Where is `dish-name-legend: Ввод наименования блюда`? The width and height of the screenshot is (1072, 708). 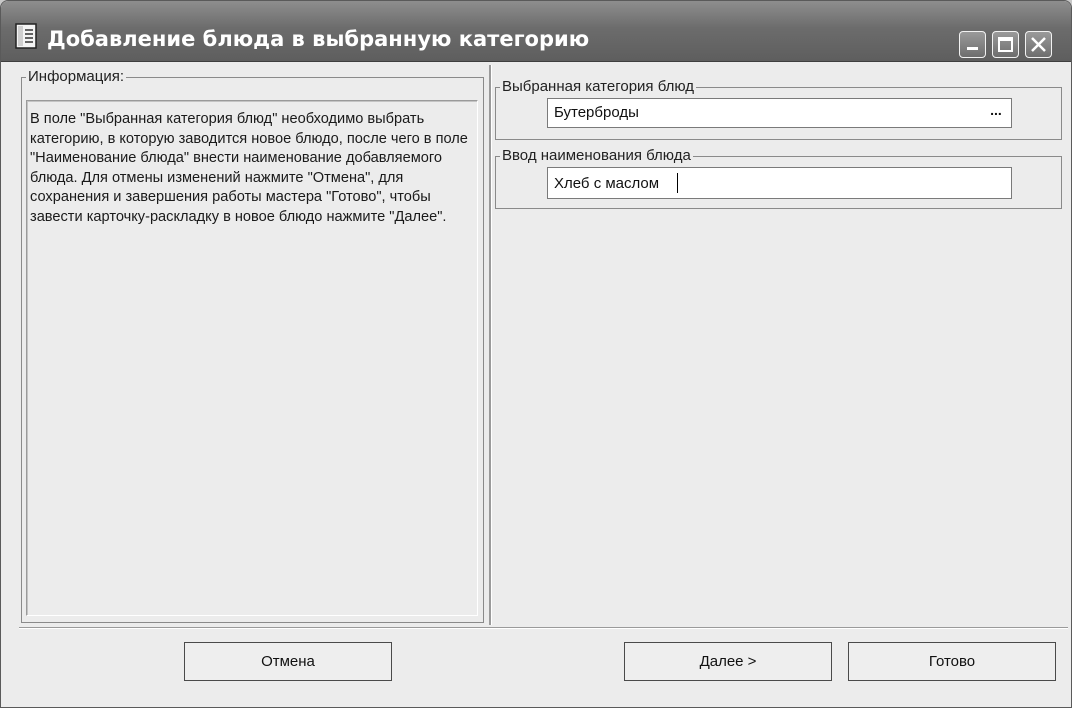 dish-name-legend: Ввод наименования блюда is located at coordinates (596, 156).